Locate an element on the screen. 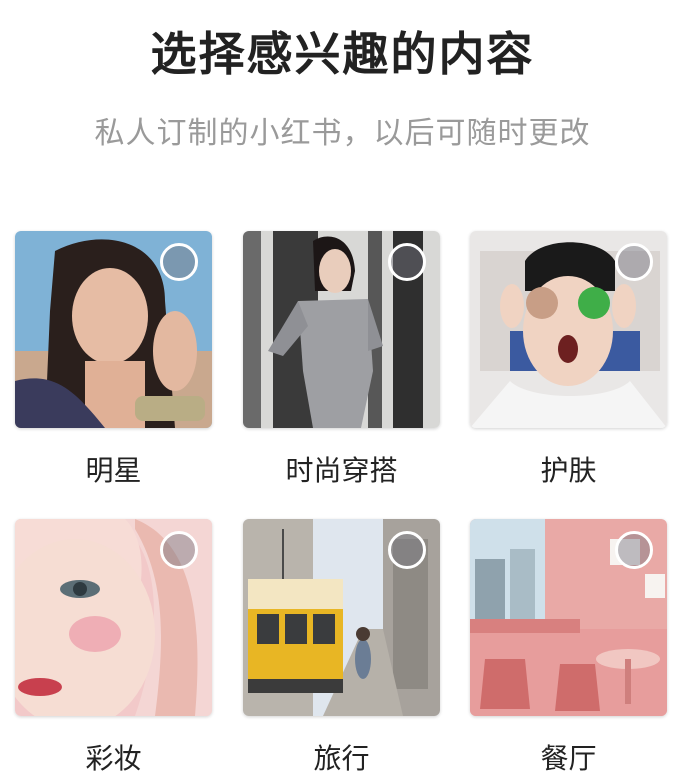  category-image-fashion is located at coordinates (341, 329).